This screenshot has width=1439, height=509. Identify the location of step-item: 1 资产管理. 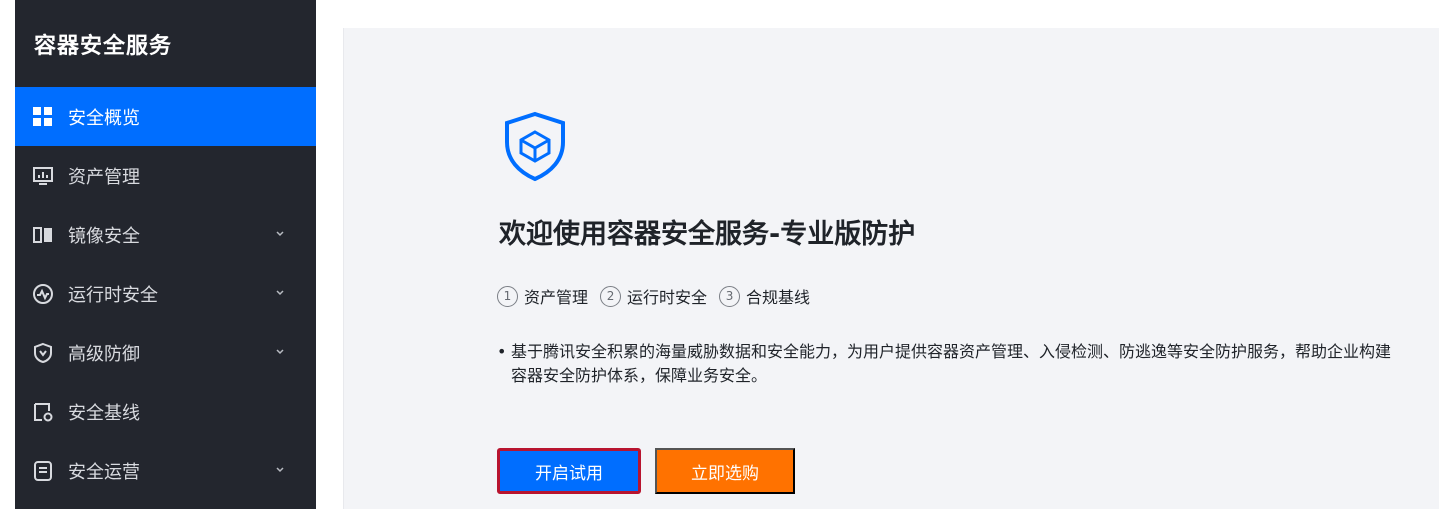
(542, 296).